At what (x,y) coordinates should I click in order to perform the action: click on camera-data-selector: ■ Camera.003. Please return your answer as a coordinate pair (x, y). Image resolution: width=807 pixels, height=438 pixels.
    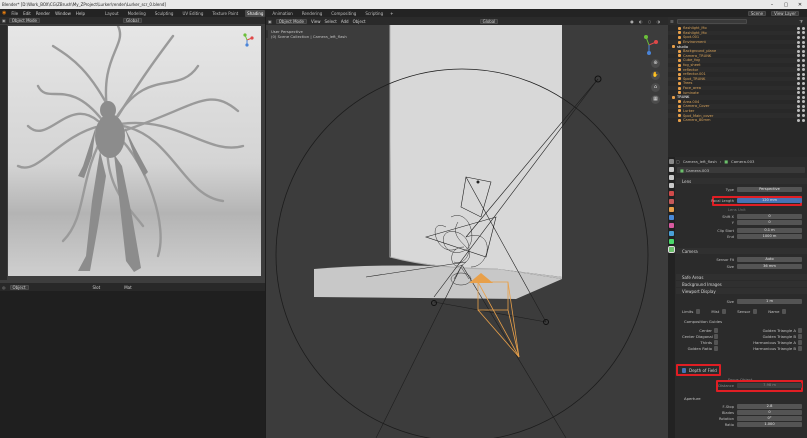
    Looking at the image, I should click on (741, 170).